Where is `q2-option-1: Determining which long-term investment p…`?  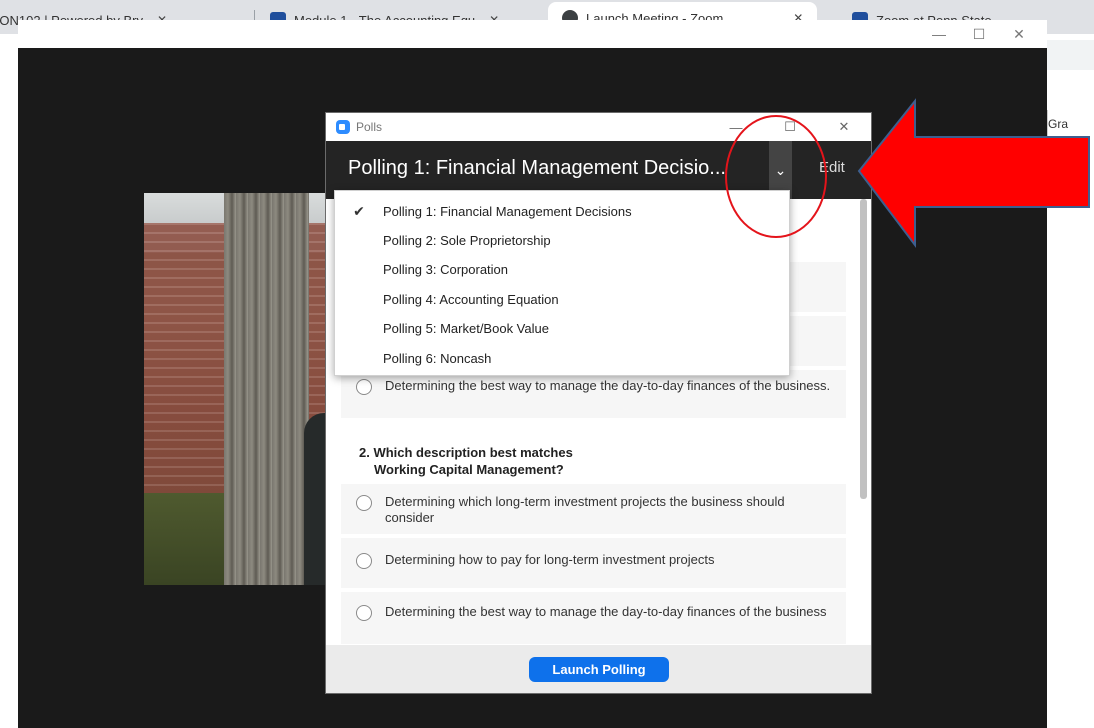
q2-option-1: Determining which long-term investment p… is located at coordinates (593, 509).